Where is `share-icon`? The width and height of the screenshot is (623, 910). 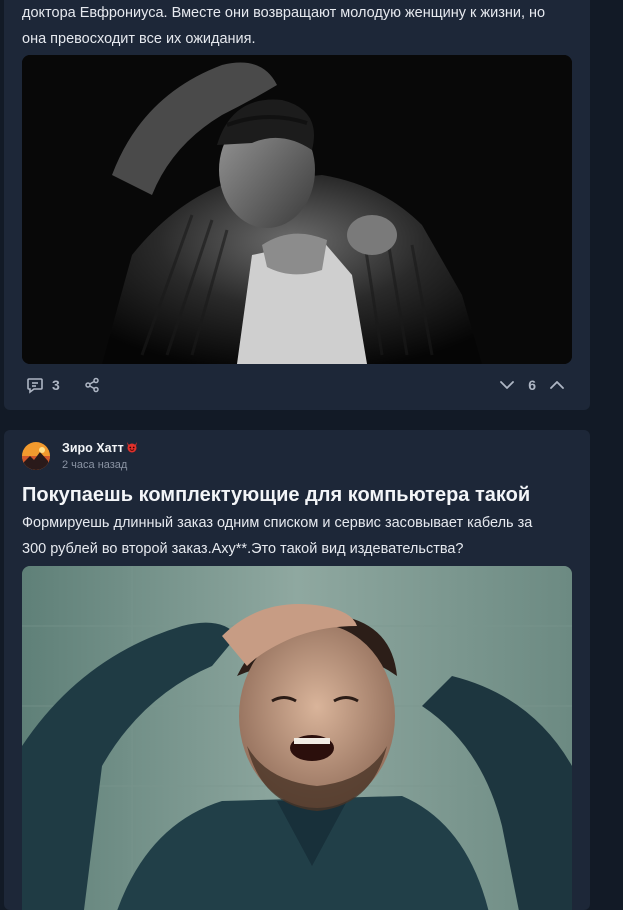 share-icon is located at coordinates (92, 385).